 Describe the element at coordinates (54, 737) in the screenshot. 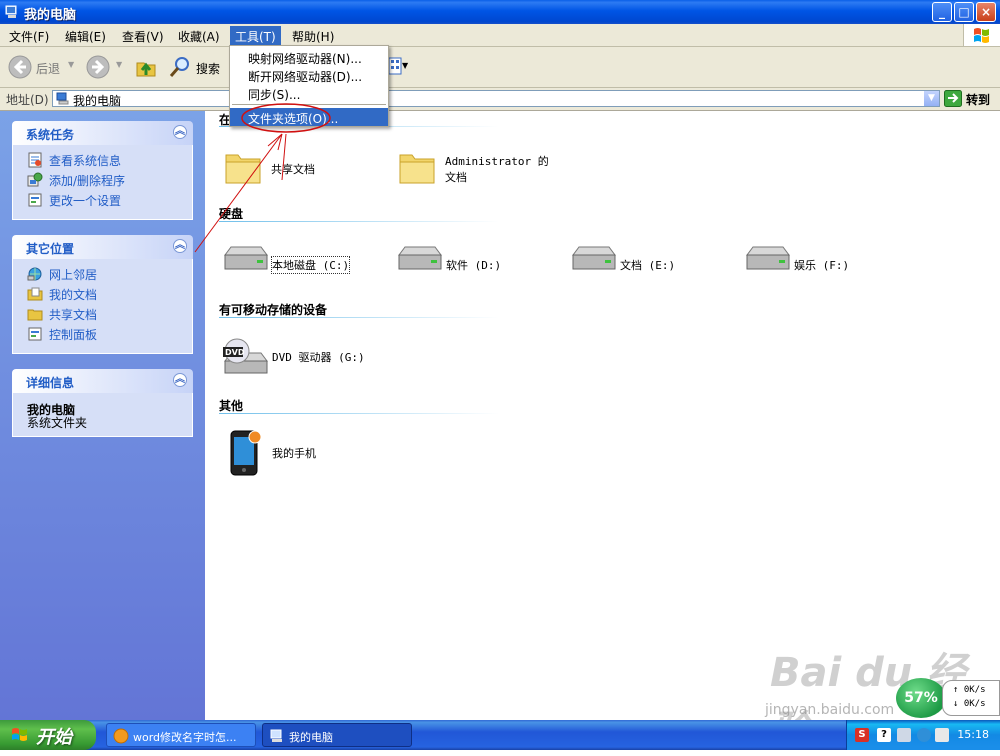

I see `start-label: 开始` at that location.